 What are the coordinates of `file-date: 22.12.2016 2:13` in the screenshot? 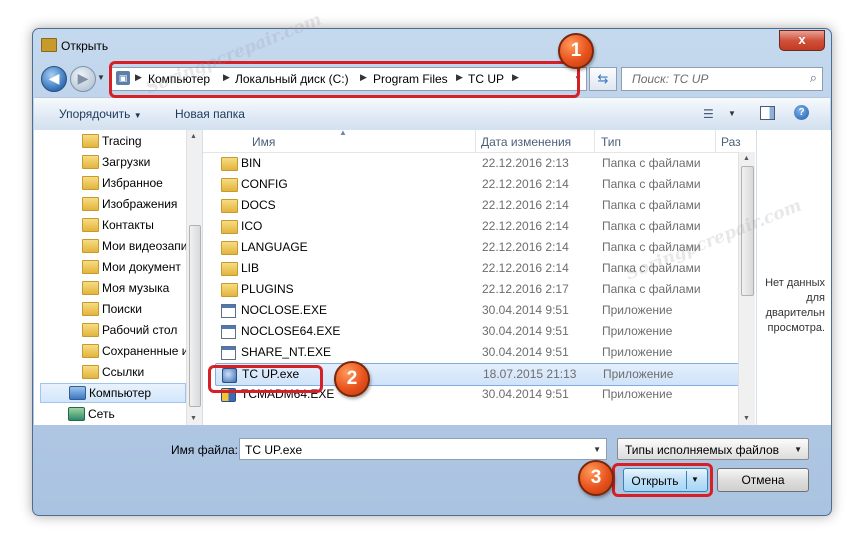 It's located at (525, 163).